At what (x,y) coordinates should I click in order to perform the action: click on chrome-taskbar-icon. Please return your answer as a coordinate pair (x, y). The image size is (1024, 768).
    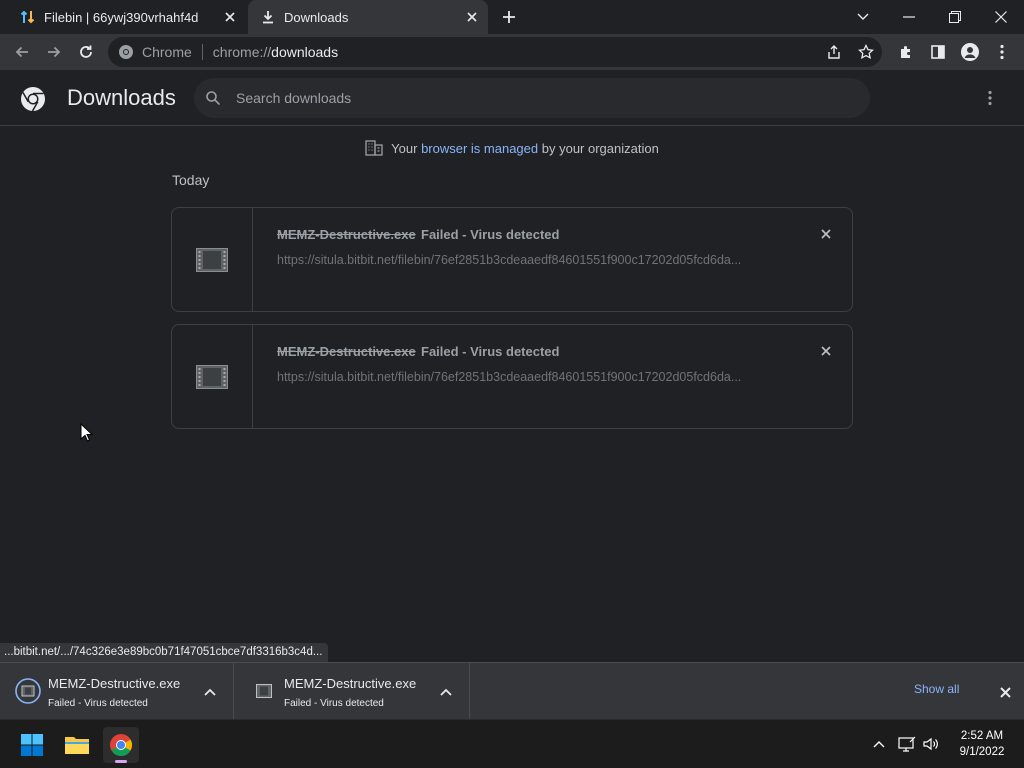
    Looking at the image, I should click on (121, 745).